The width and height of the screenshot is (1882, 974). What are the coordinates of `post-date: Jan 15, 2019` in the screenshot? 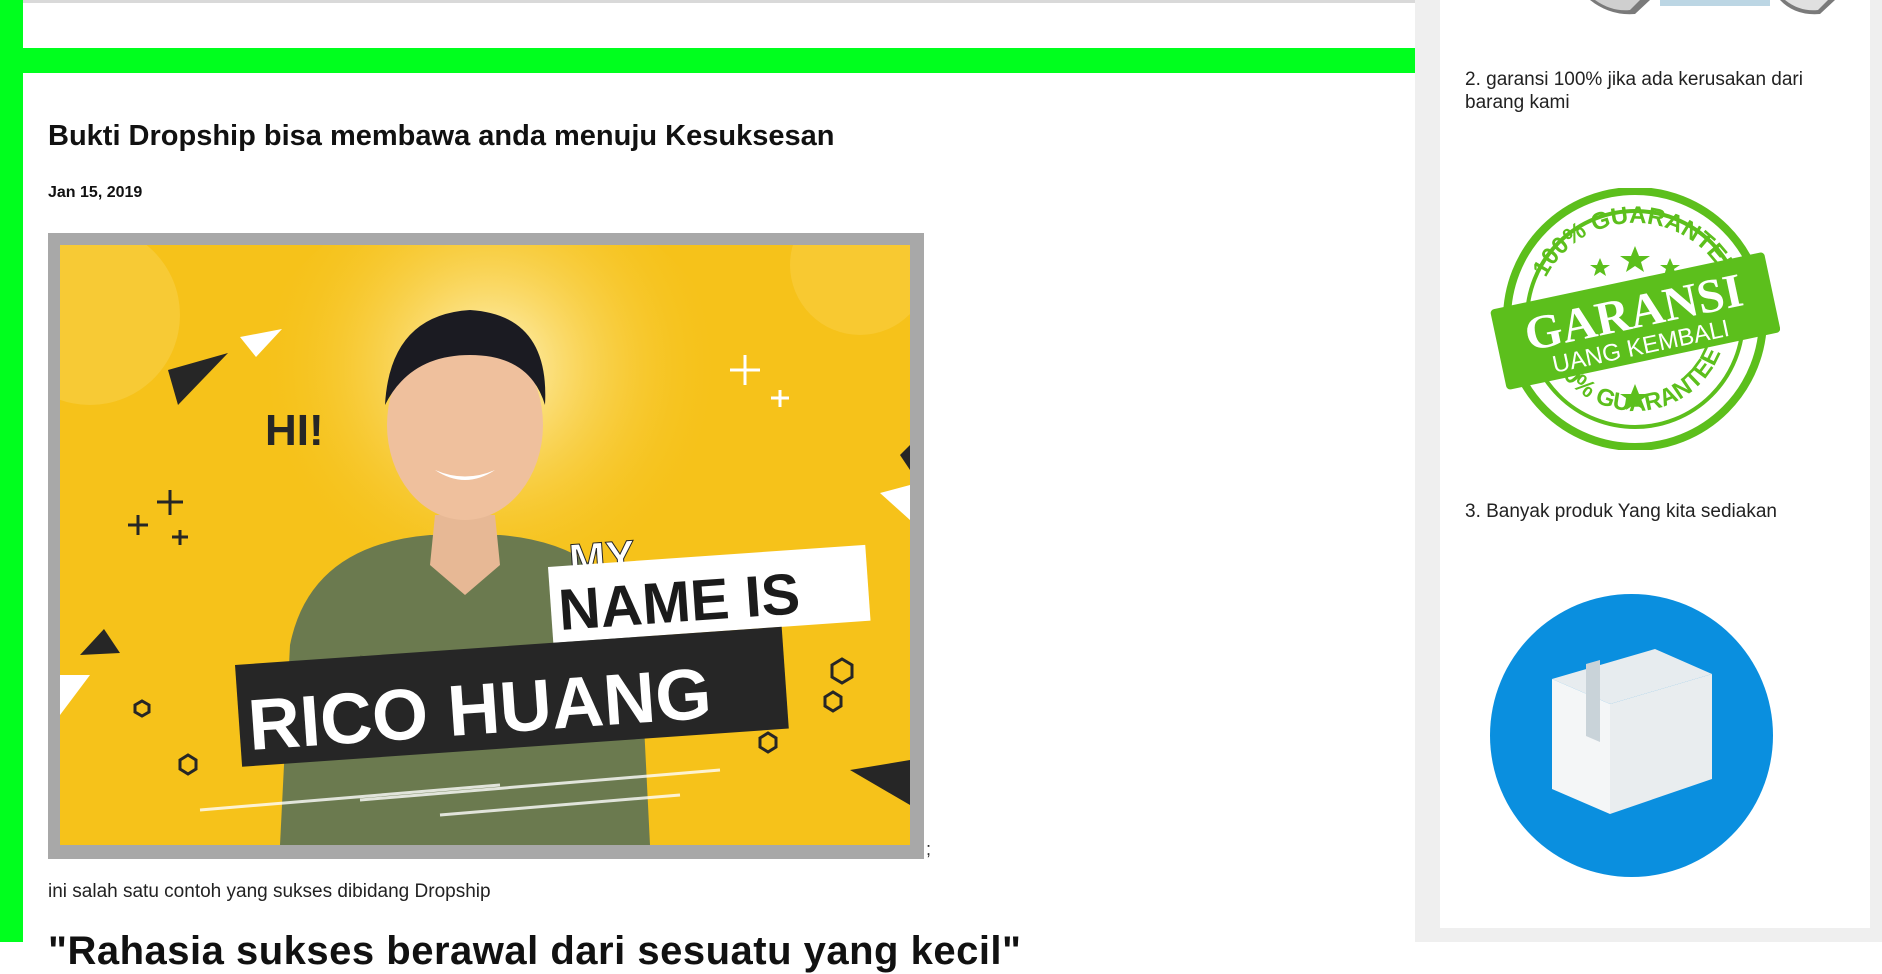 It's located at (95, 192).